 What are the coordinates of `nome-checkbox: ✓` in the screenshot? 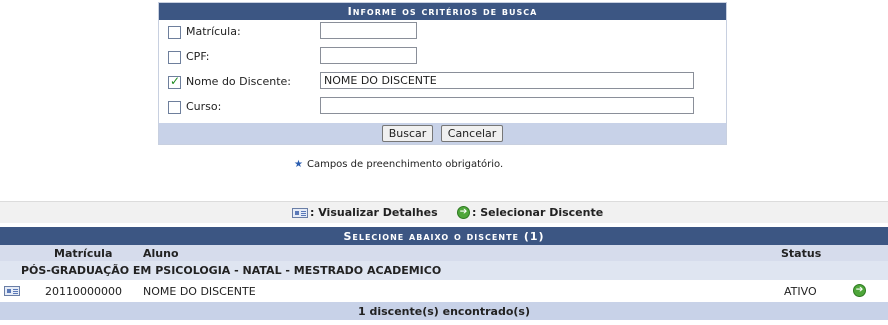 It's located at (174, 81).